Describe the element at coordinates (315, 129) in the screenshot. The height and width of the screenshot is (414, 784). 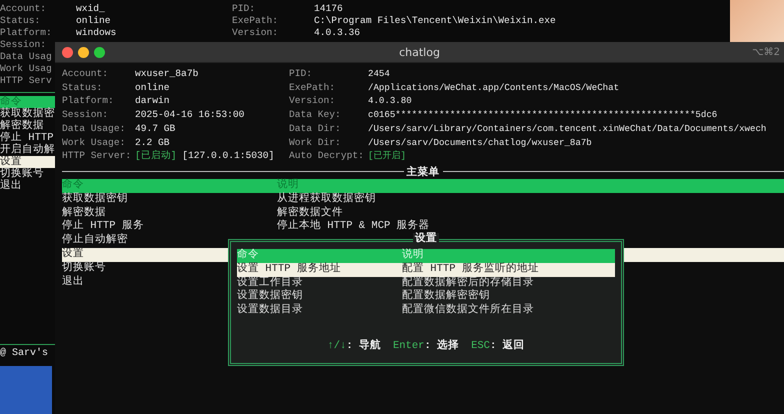
I see `info-label: Data Dir:` at that location.